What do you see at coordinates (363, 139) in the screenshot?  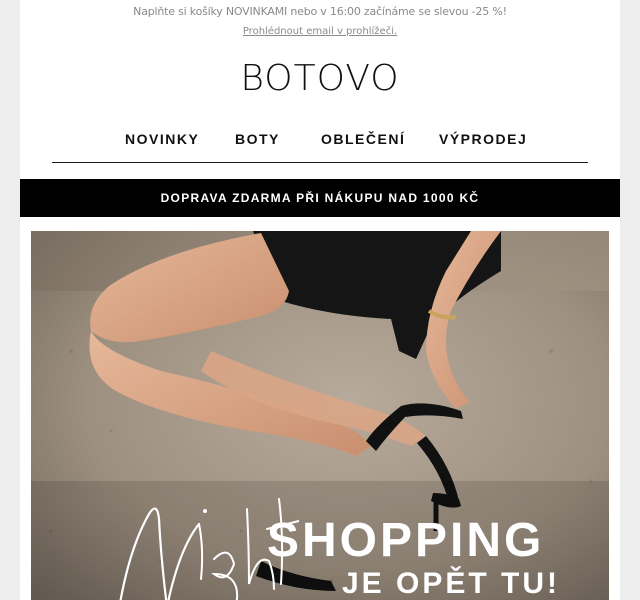 I see `nav-item-obleceni: OBLEČENÍ` at bounding box center [363, 139].